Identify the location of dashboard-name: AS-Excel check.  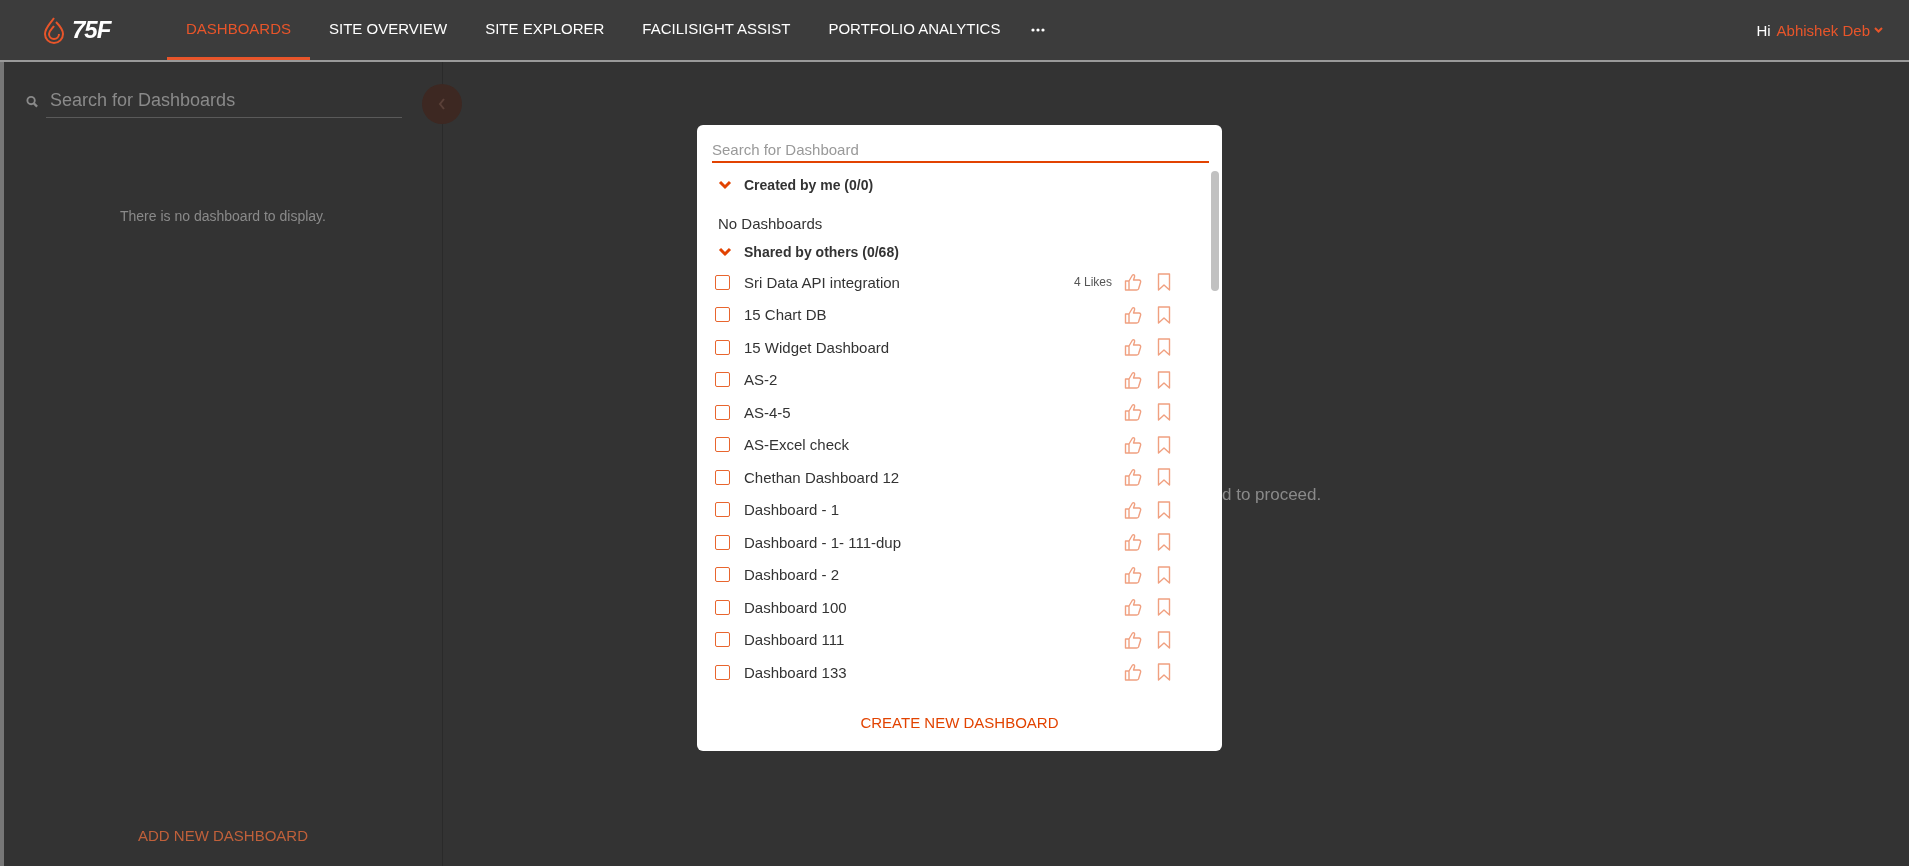
(934, 445).